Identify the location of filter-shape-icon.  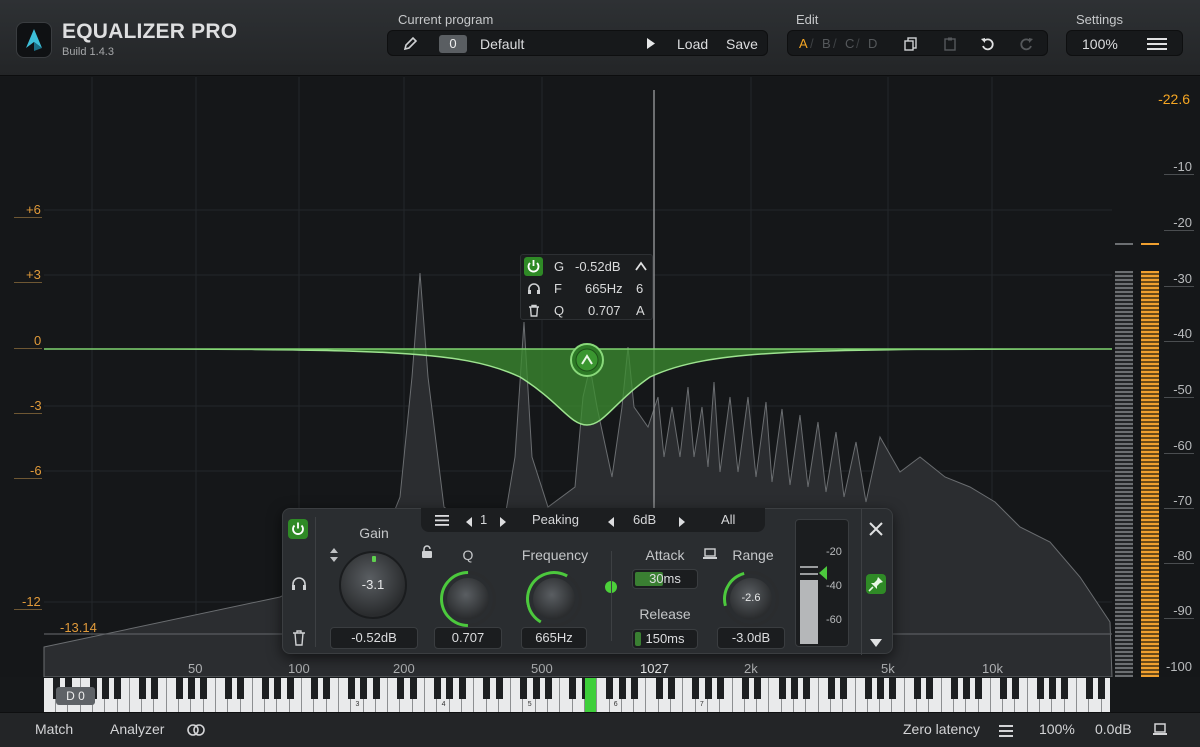
(641, 267).